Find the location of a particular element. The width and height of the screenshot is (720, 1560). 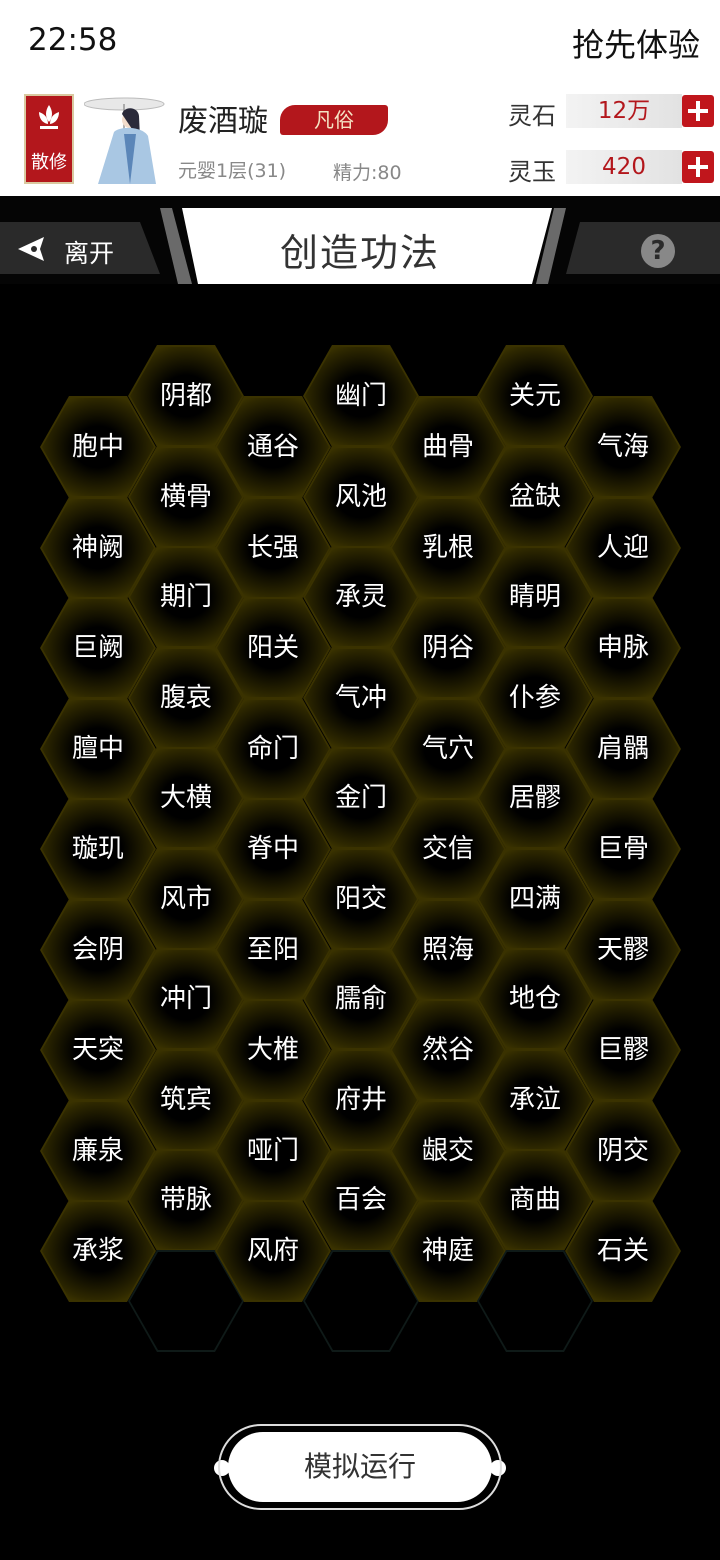

simulate-run-button: 模拟运行 is located at coordinates (360, 1467).